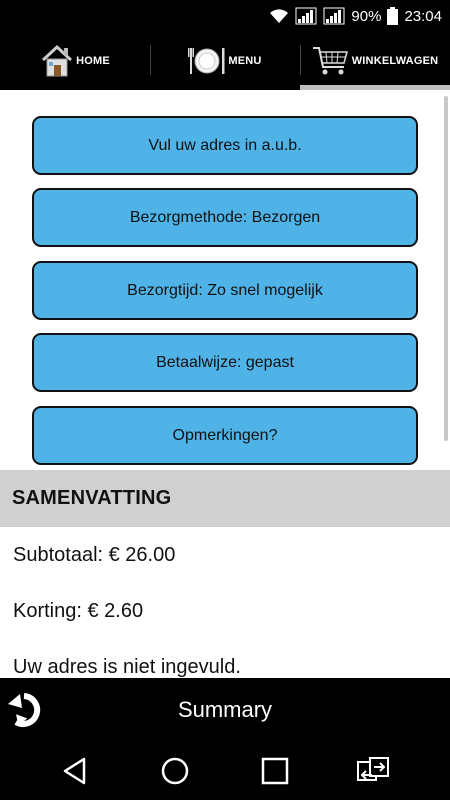 The image size is (450, 800). I want to click on tab-winkelwagen: WINKELWAGEN, so click(375, 61).